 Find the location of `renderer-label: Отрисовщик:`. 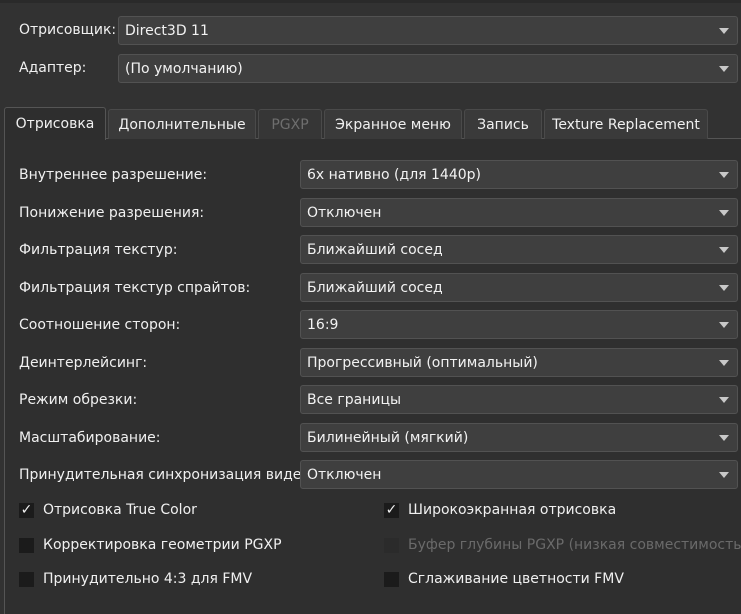

renderer-label: Отрисовщик: is located at coordinates (68, 30).